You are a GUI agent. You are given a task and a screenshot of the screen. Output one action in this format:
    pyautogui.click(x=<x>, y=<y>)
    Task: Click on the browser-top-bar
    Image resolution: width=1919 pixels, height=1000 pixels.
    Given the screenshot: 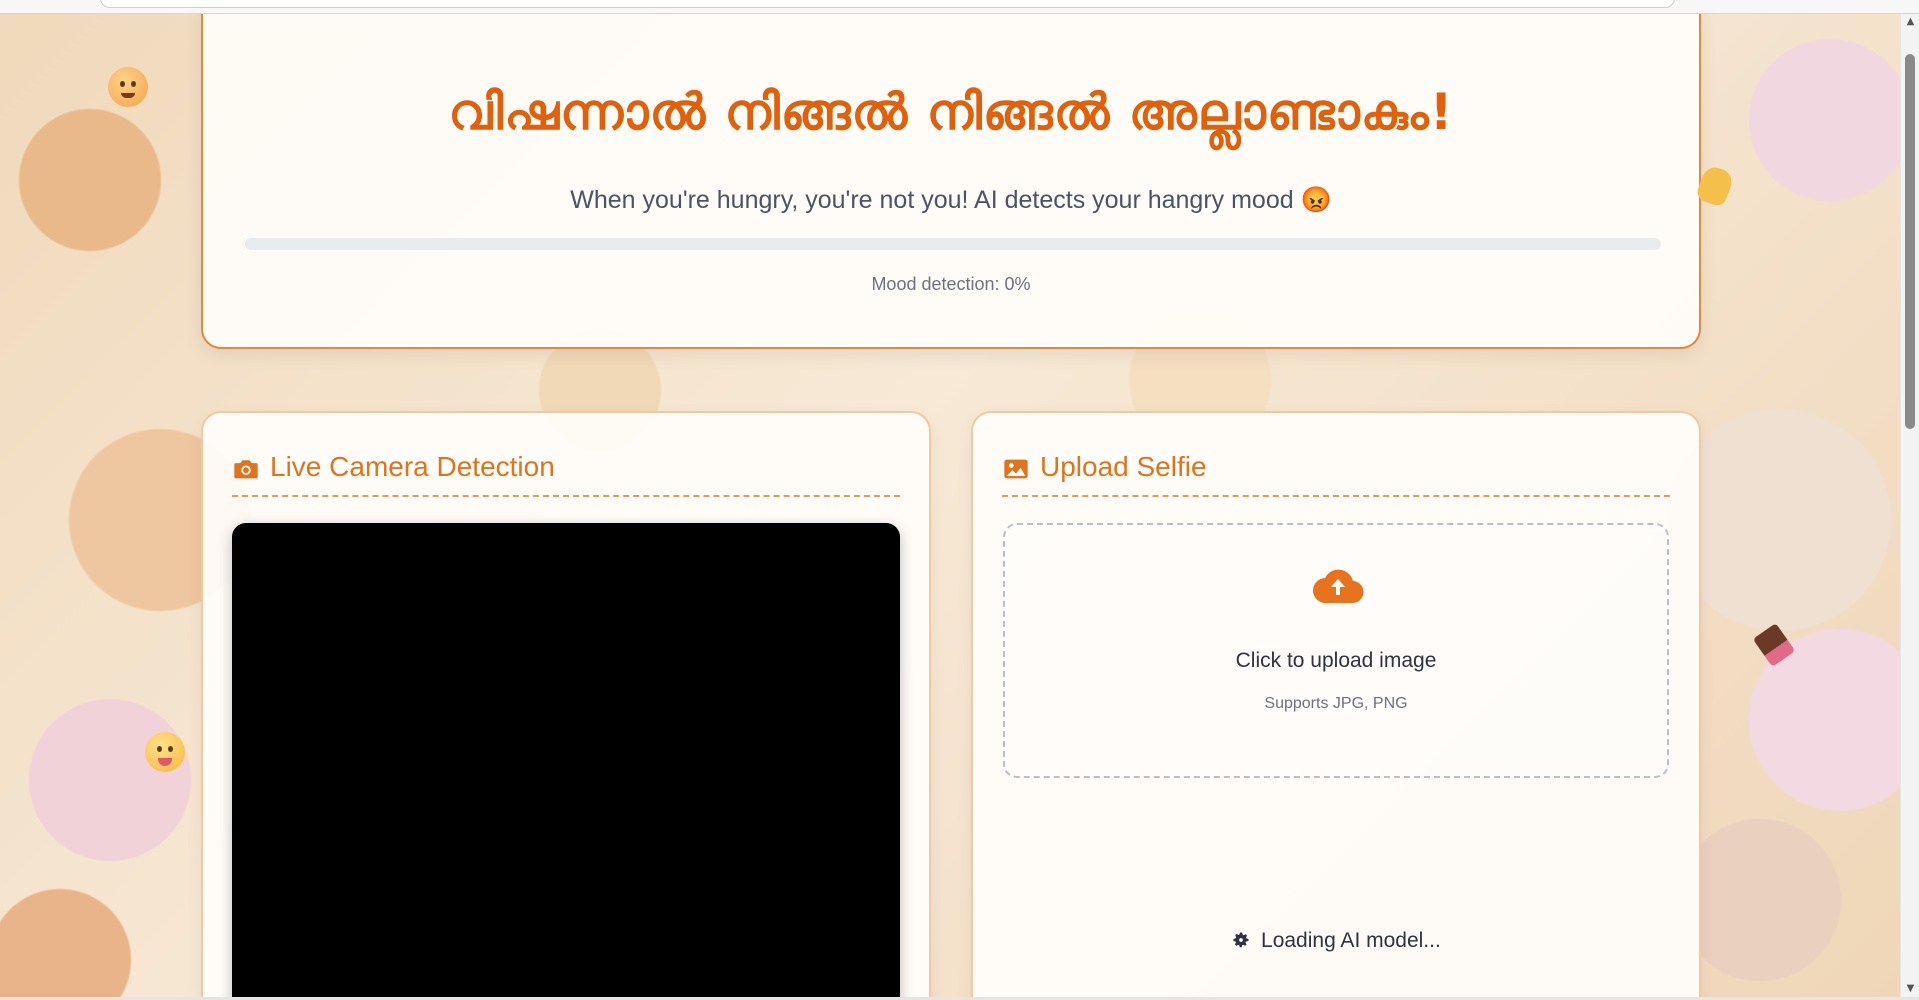 What is the action you would take?
    pyautogui.click(x=959, y=7)
    